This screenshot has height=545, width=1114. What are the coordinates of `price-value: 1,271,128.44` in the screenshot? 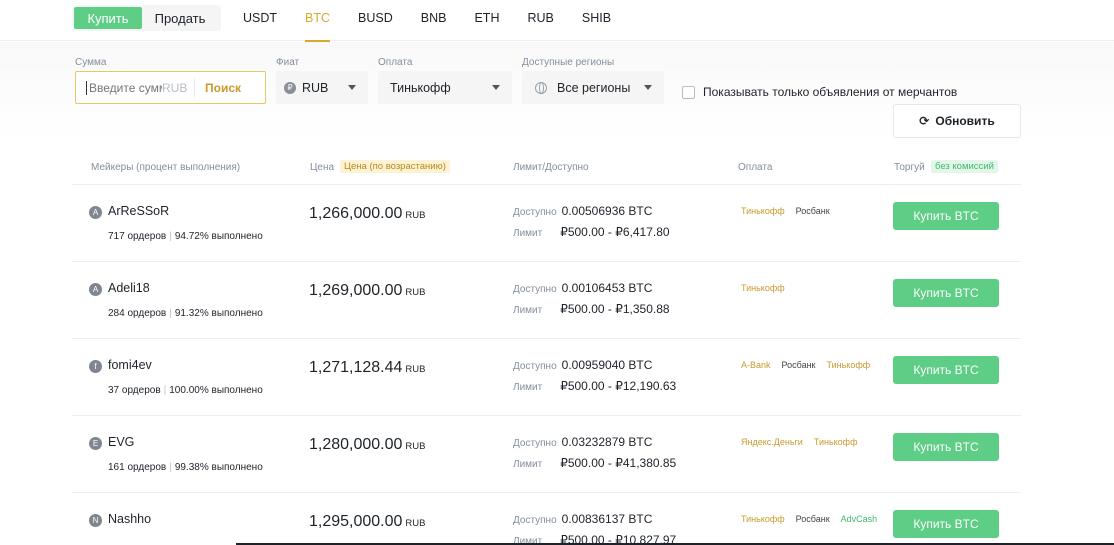 It's located at (356, 367).